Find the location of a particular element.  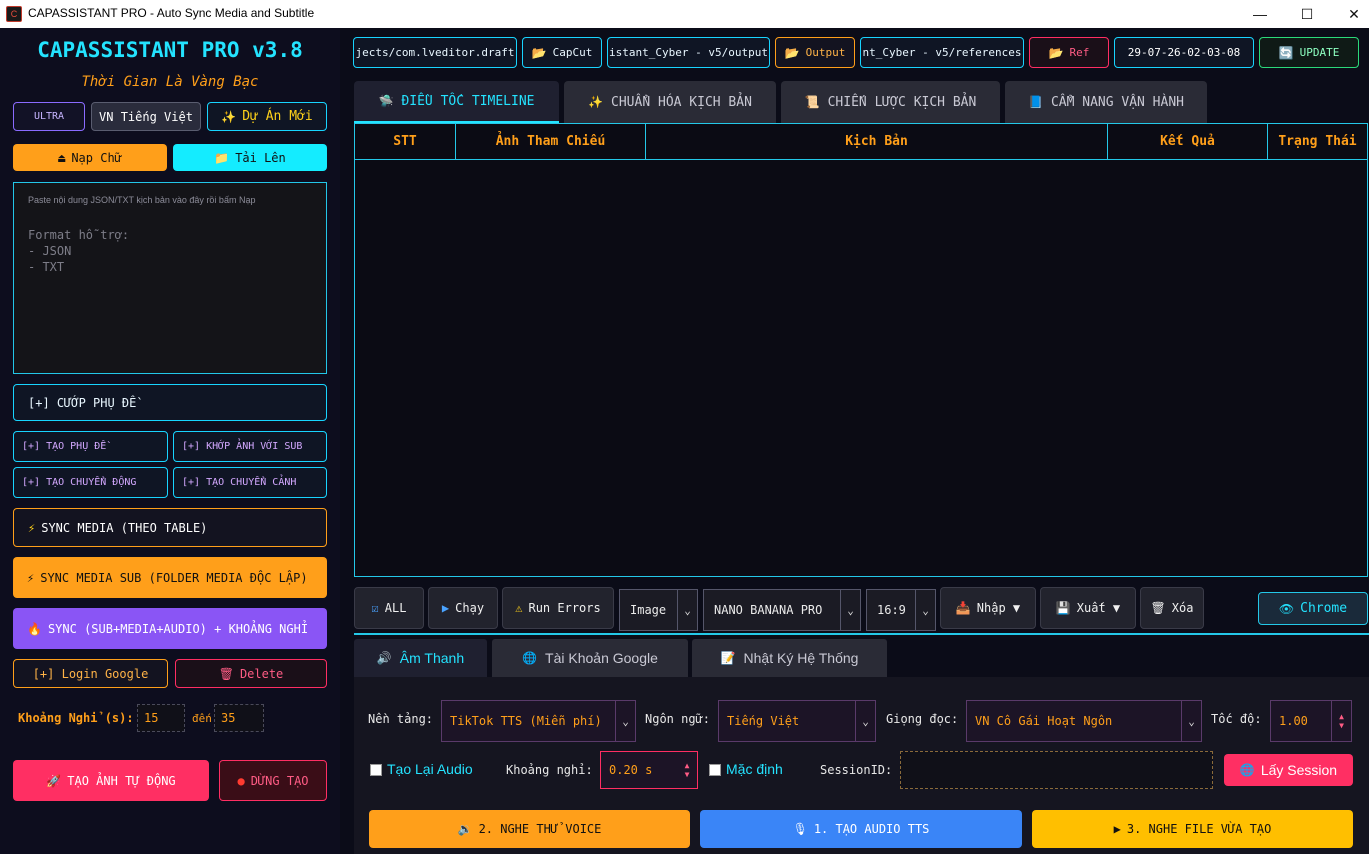

platform-select: TikTok TTS (Miễn phí) ⌄ is located at coordinates (538, 721).